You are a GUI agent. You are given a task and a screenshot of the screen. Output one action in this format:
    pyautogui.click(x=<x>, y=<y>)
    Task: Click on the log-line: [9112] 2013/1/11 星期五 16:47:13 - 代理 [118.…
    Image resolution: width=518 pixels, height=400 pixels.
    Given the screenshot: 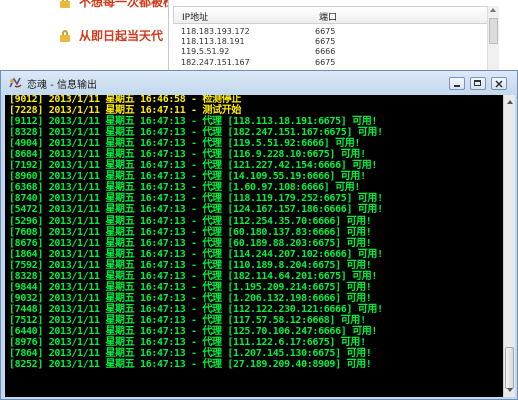 What is the action you would take?
    pyautogui.click(x=193, y=122)
    